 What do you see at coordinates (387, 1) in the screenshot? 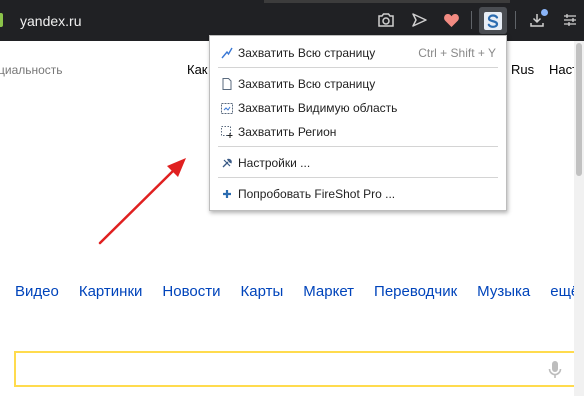
I see `active-tab-indicator` at bounding box center [387, 1].